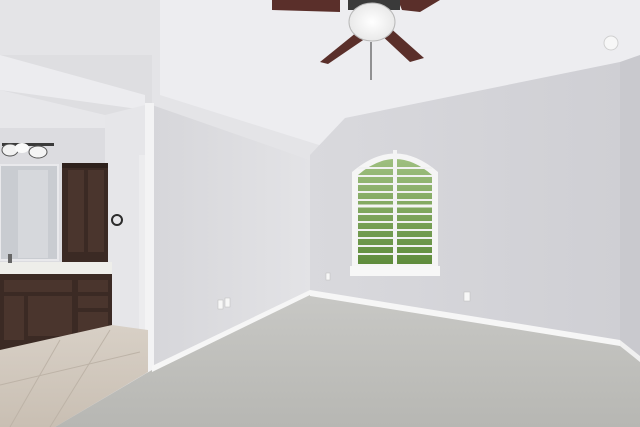 Image resolution: width=640 pixels, height=427 pixels. What do you see at coordinates (10, 258) in the screenshot?
I see `faucet` at bounding box center [10, 258].